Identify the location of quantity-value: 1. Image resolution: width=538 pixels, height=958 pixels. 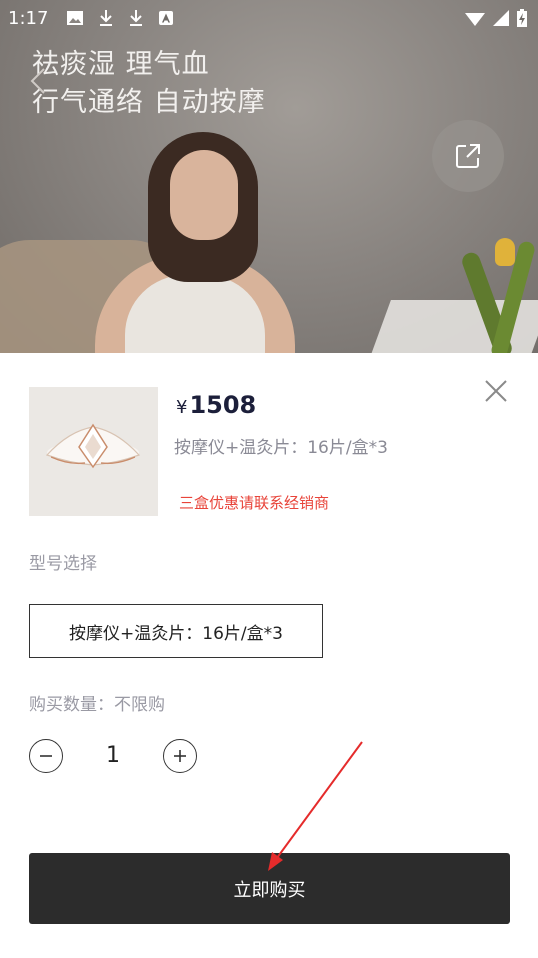
(113, 755).